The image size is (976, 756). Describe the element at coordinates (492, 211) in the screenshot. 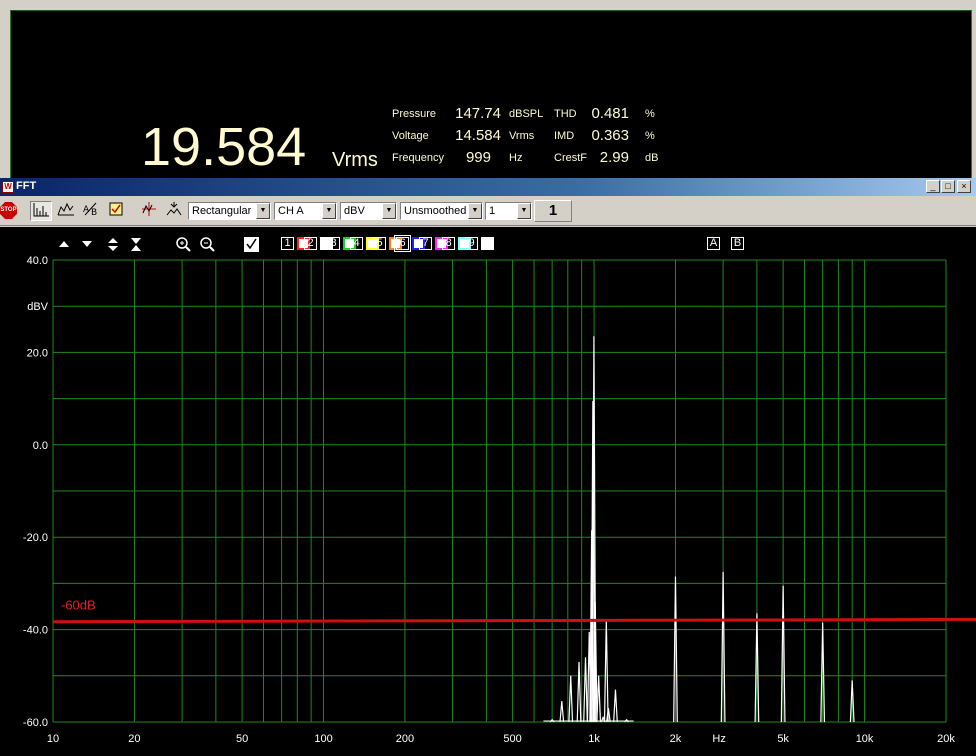

I see `averages-value: 1` at that location.